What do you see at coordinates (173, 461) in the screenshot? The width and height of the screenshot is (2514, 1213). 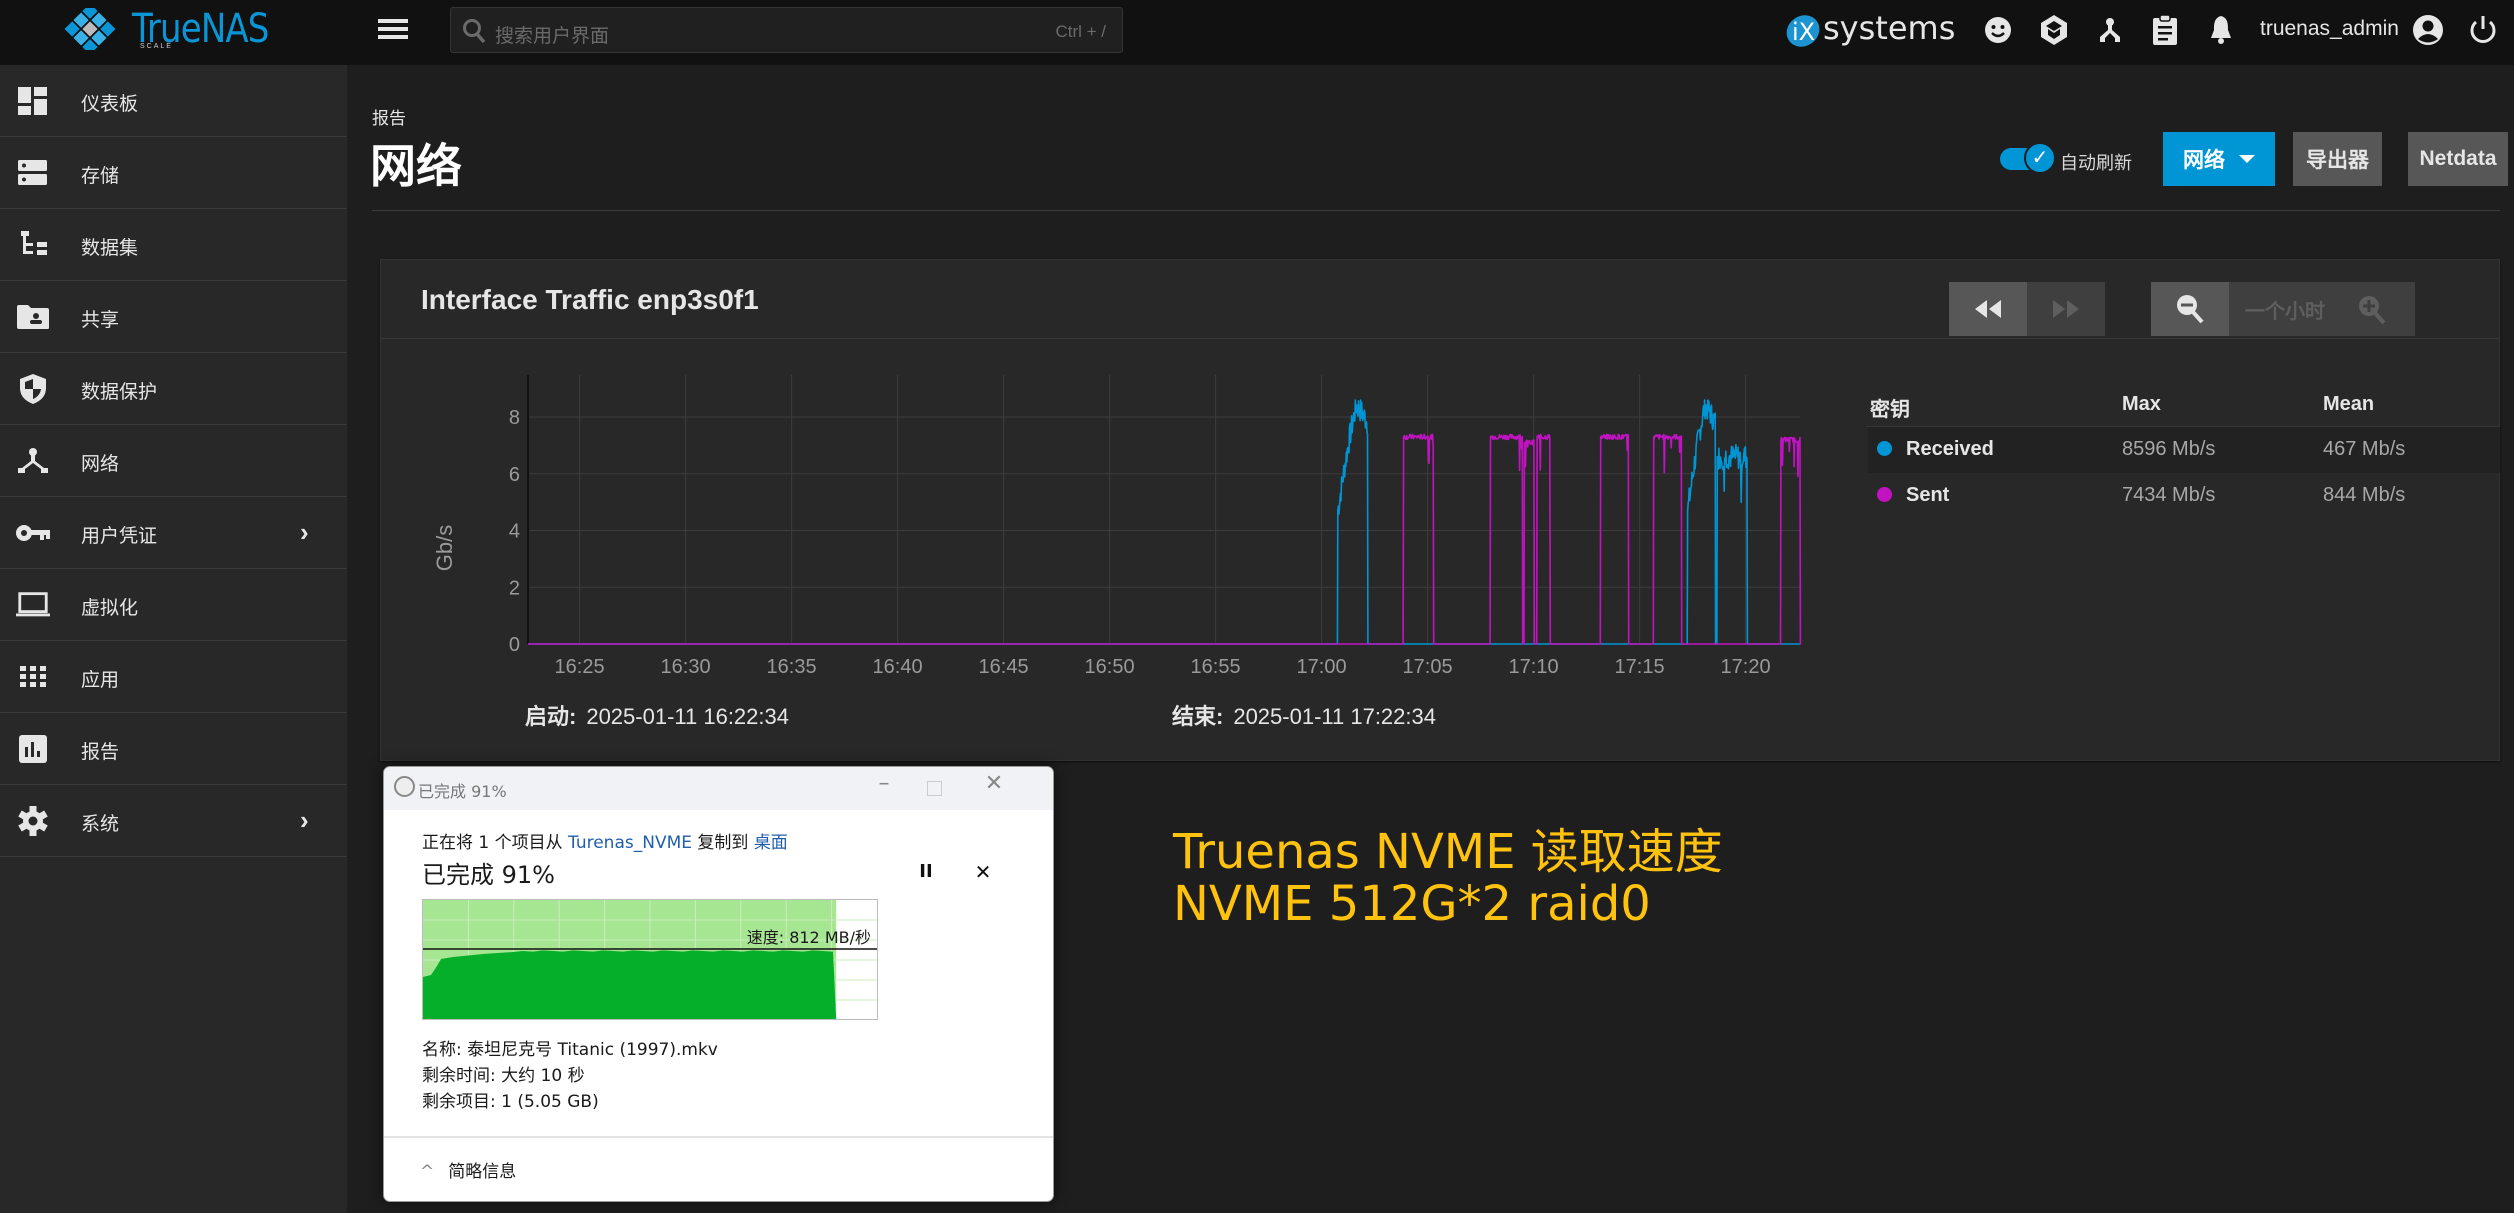 I see `sidebar-item-network: 网络` at bounding box center [173, 461].